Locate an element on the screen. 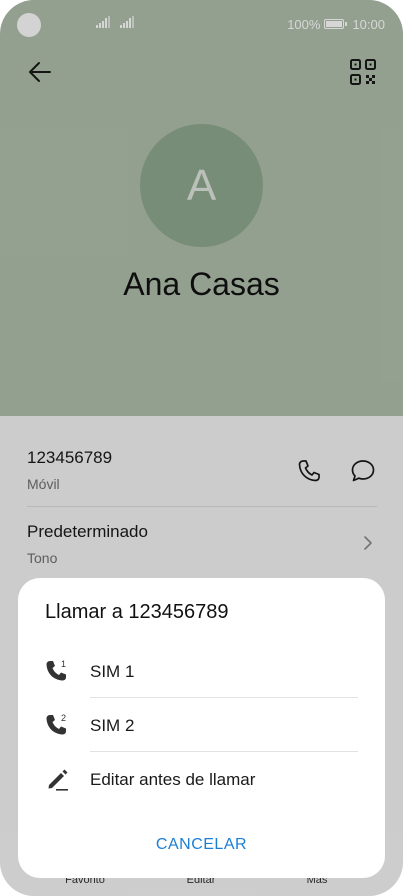 The image size is (403, 896). svg-text: 1 is located at coordinates (63, 664).